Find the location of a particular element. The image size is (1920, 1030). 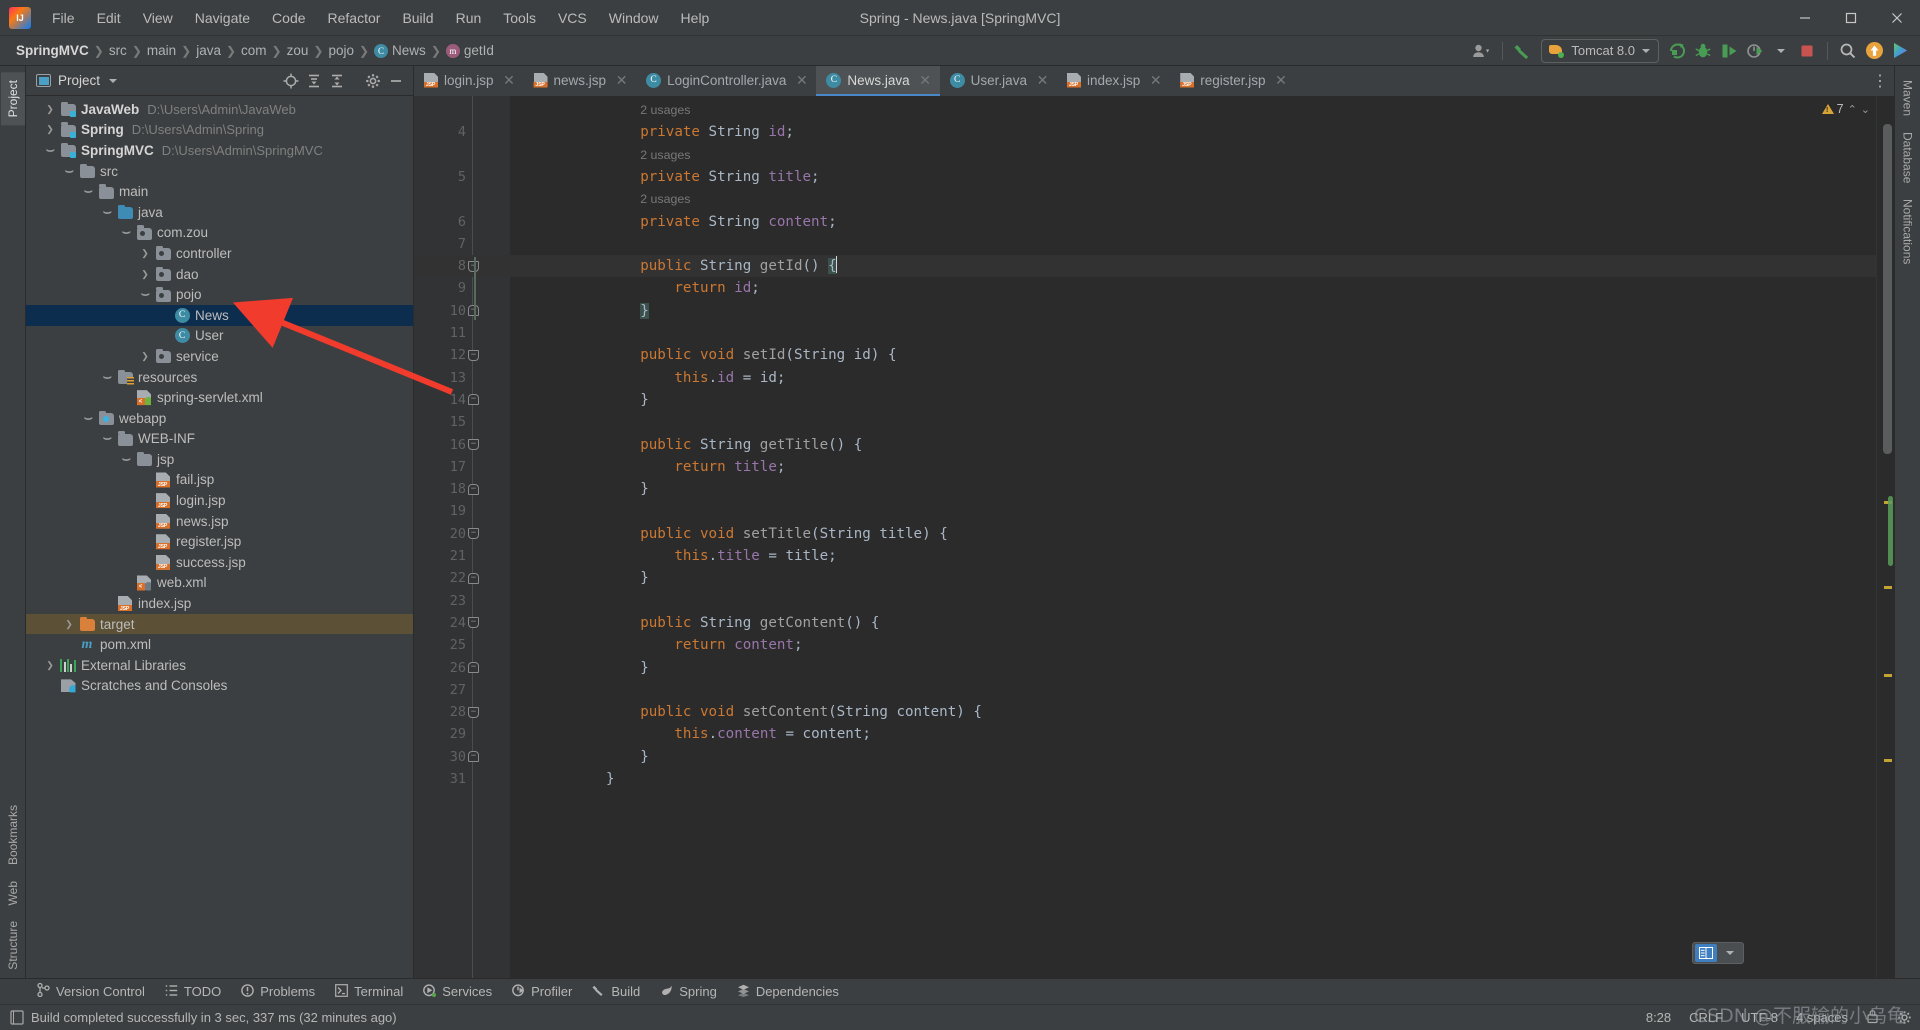

tree-item-javaweb: ❯ JavaWeb D:\Users\Admin\JavaWeb is located at coordinates (219, 109).